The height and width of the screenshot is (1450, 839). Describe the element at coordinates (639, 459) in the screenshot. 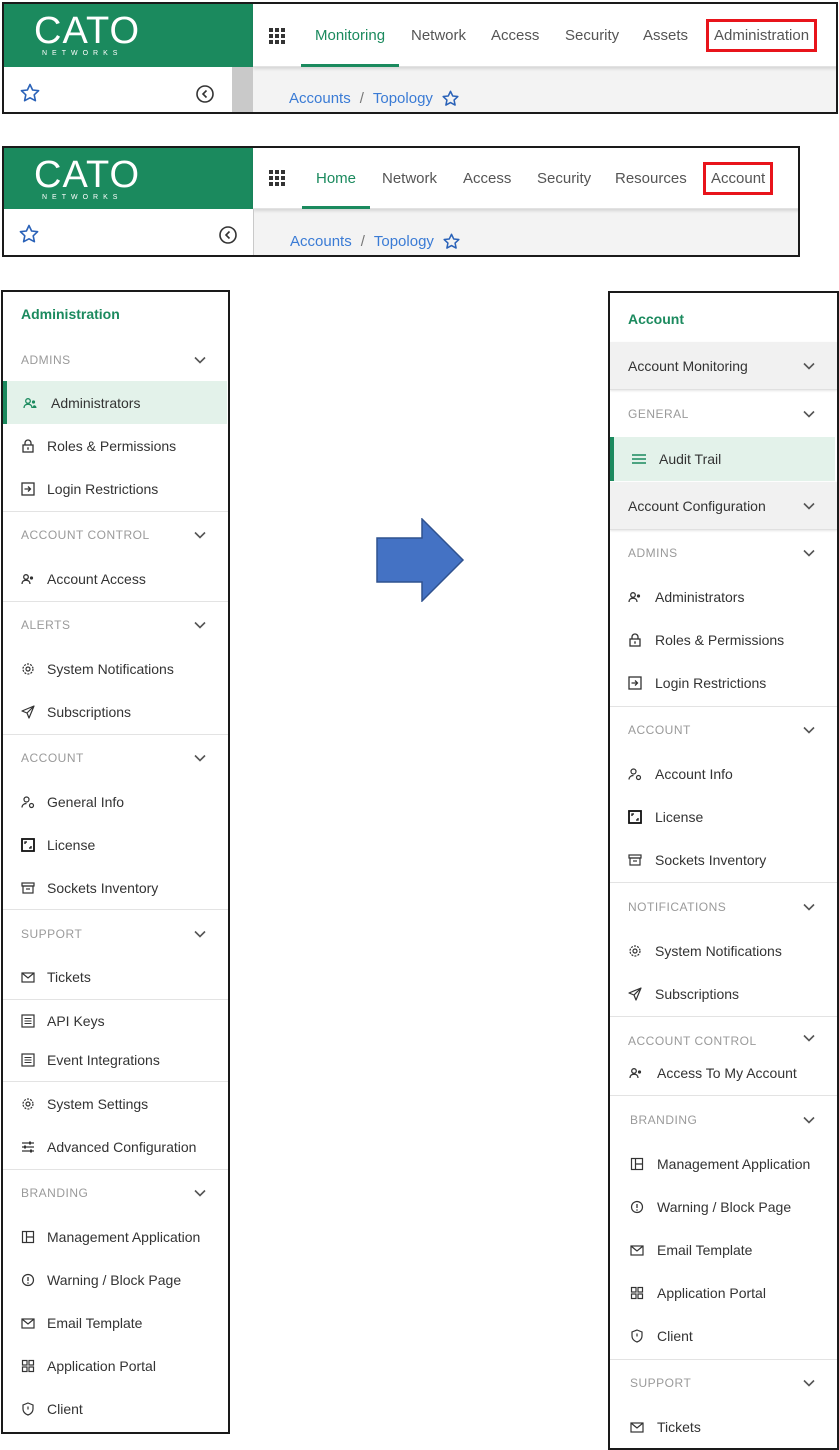

I see `lines-icon` at that location.